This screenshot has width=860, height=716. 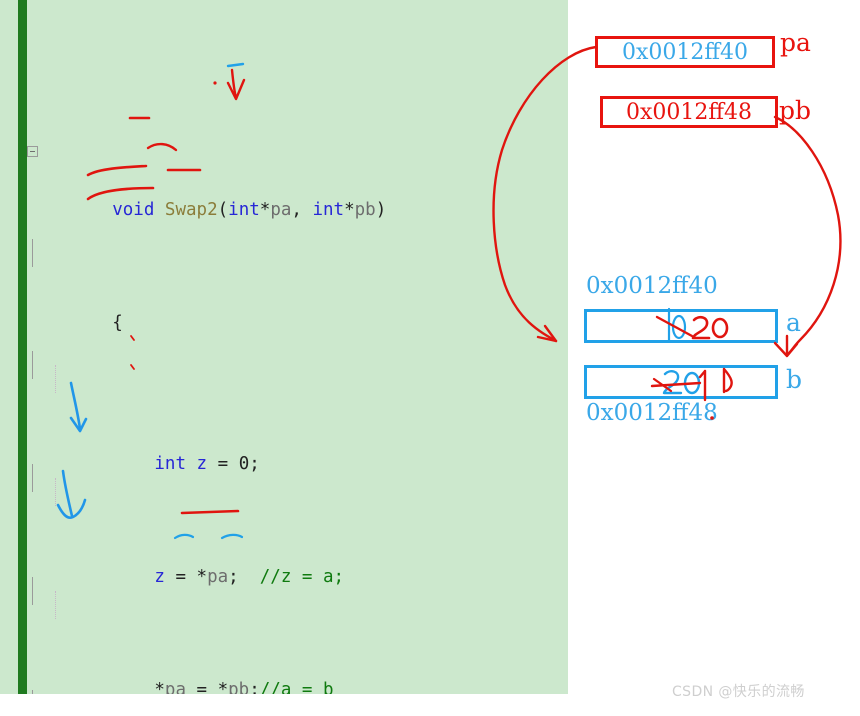 I want to click on token-z: z, so click(x=202, y=464).